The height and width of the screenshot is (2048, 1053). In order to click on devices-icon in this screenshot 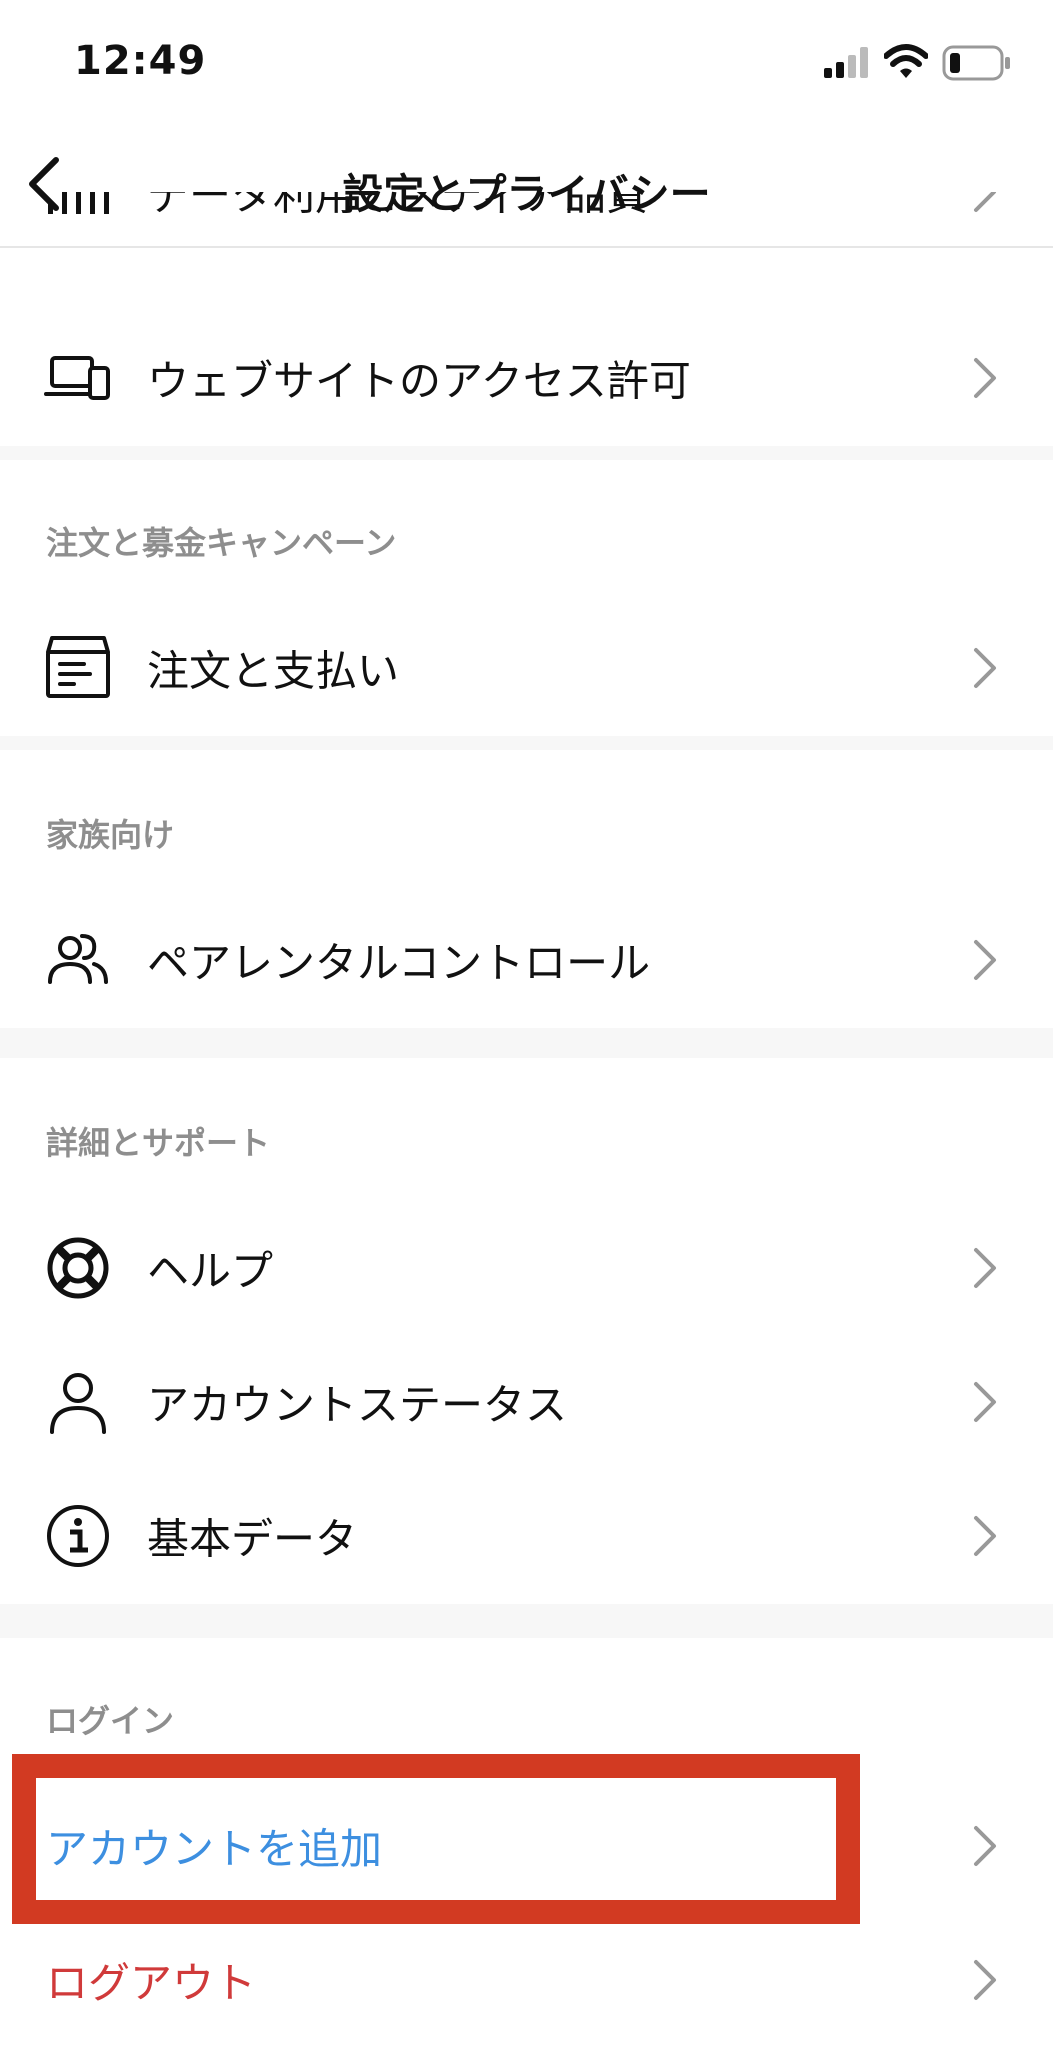, I will do `click(77, 378)`.